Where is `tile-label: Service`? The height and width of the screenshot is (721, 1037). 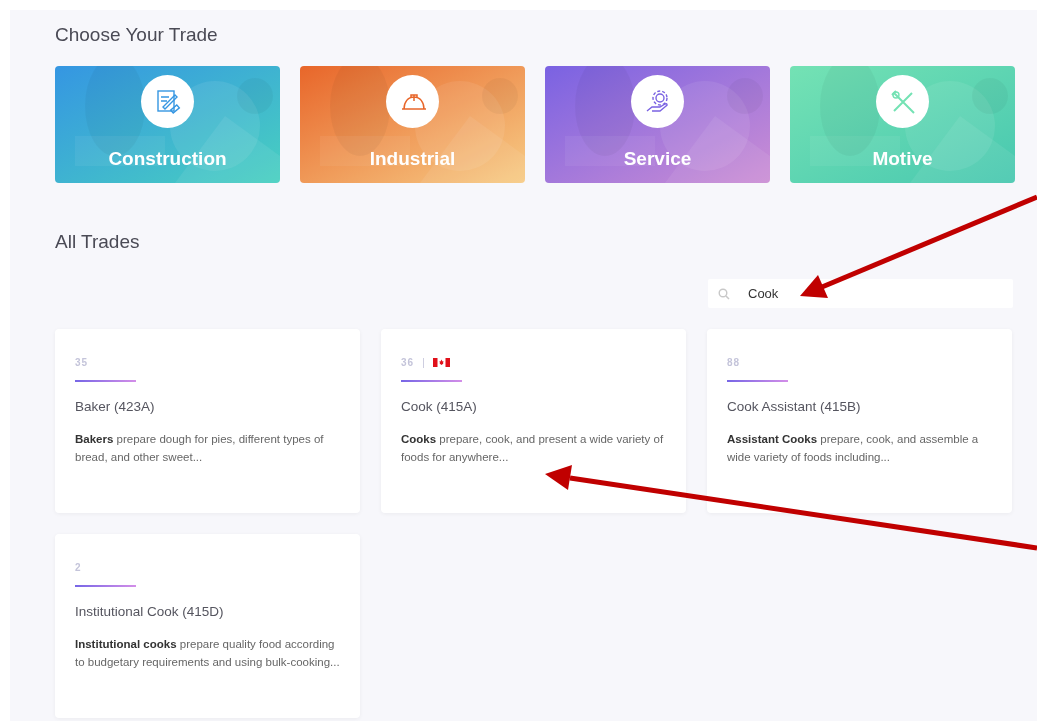
tile-label: Service is located at coordinates (657, 159).